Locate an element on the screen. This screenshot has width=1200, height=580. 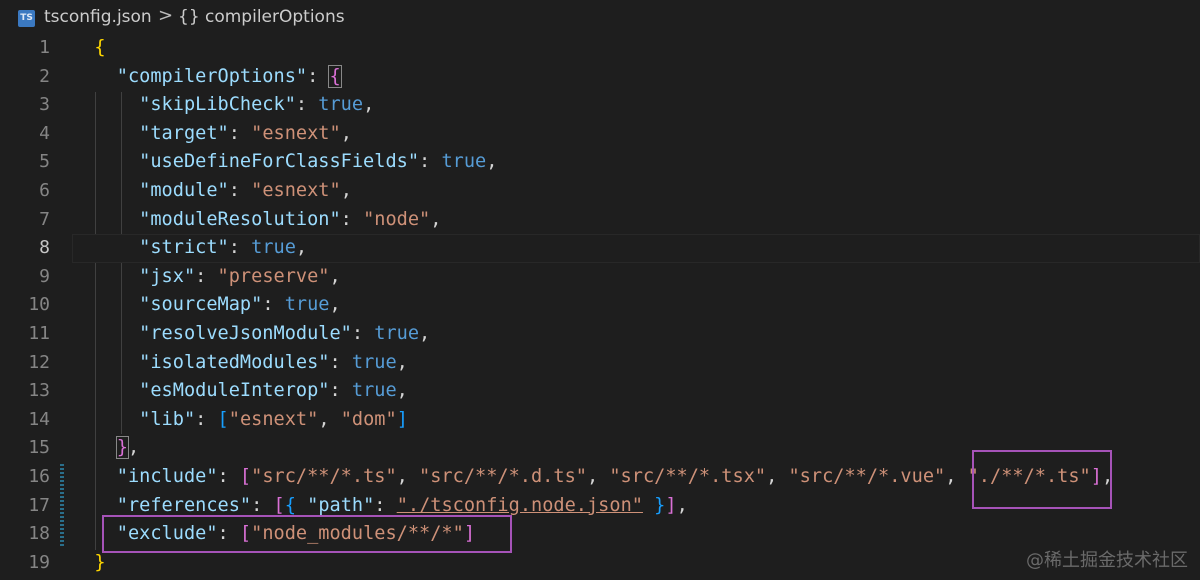
code-line: "lib": ["esnext", "dom"] is located at coordinates (273, 419).